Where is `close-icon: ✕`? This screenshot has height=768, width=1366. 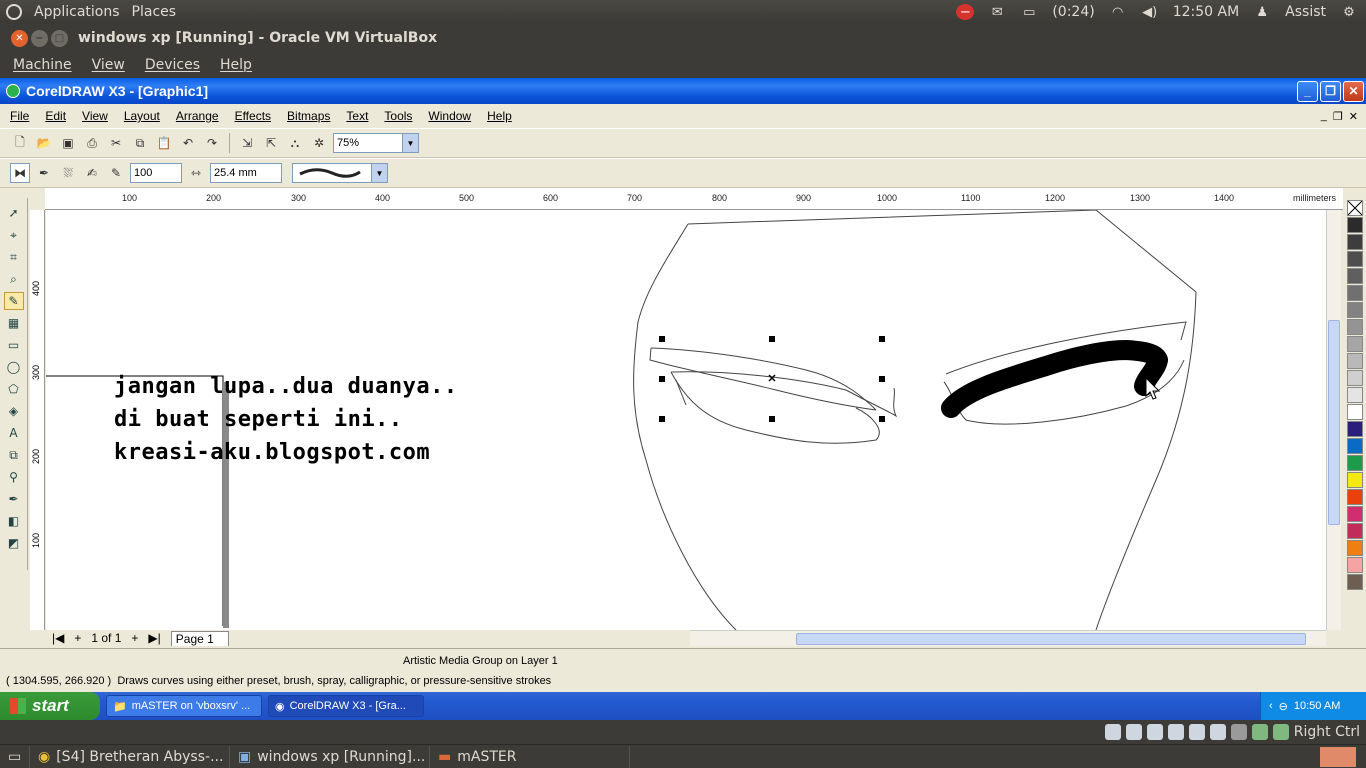
close-icon: ✕ is located at coordinates (19, 38).